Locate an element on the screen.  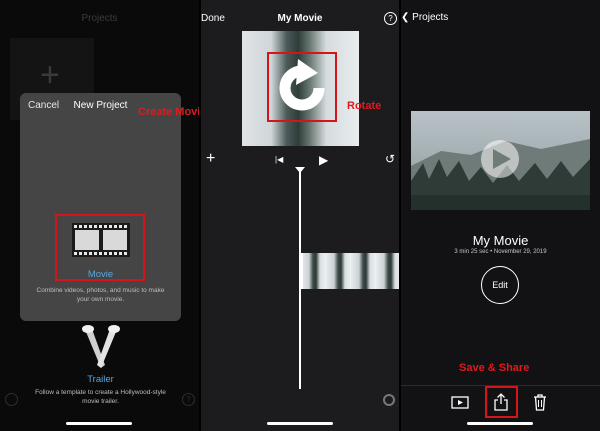
movie-thumbnail is located at coordinates (500, 160).